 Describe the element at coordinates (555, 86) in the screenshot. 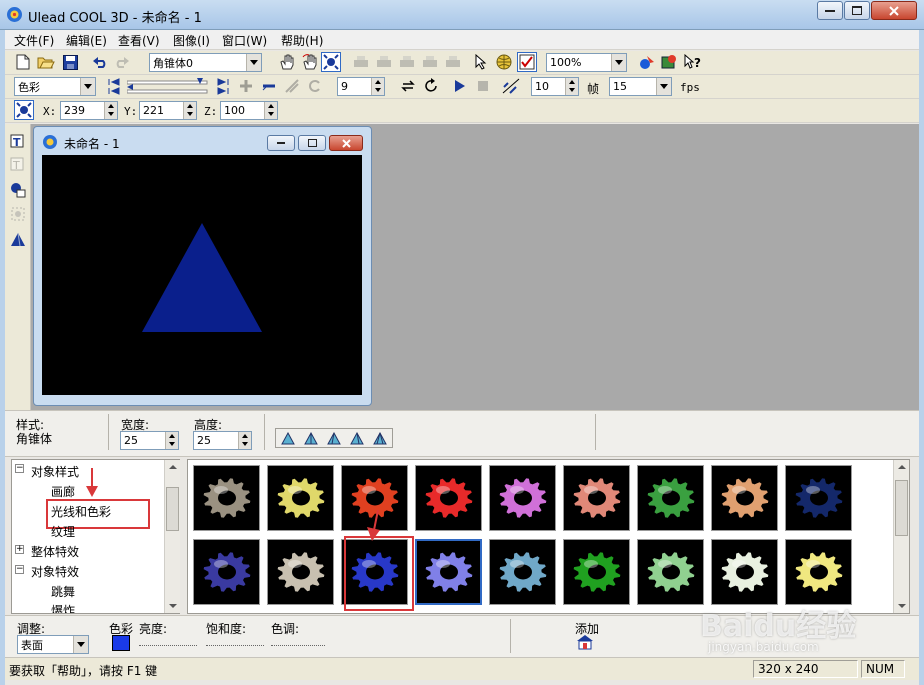

I see `total-frames-spinner: 10` at that location.